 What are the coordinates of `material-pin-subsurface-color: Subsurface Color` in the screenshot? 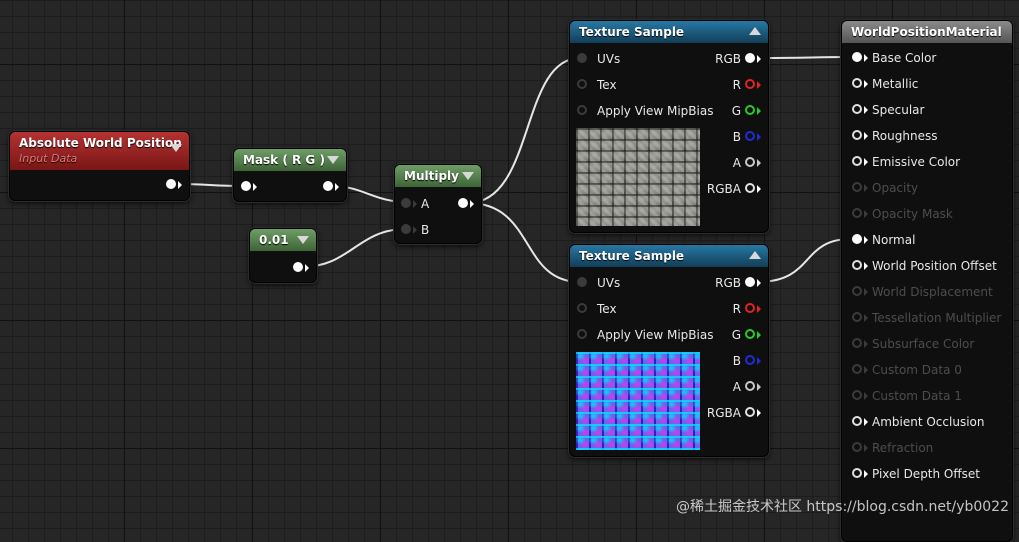 It's located at (927, 344).